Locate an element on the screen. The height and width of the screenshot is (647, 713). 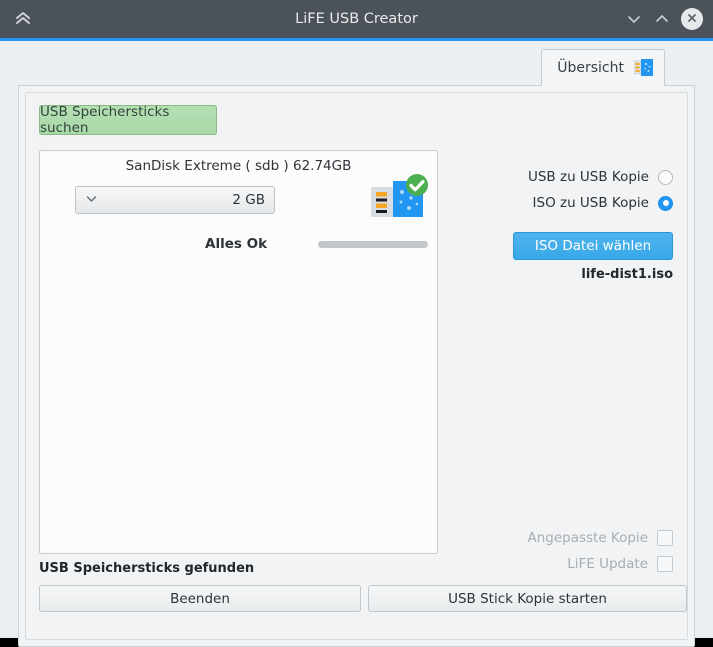
tab-uebersicht: Übersicht is located at coordinates (603, 67).